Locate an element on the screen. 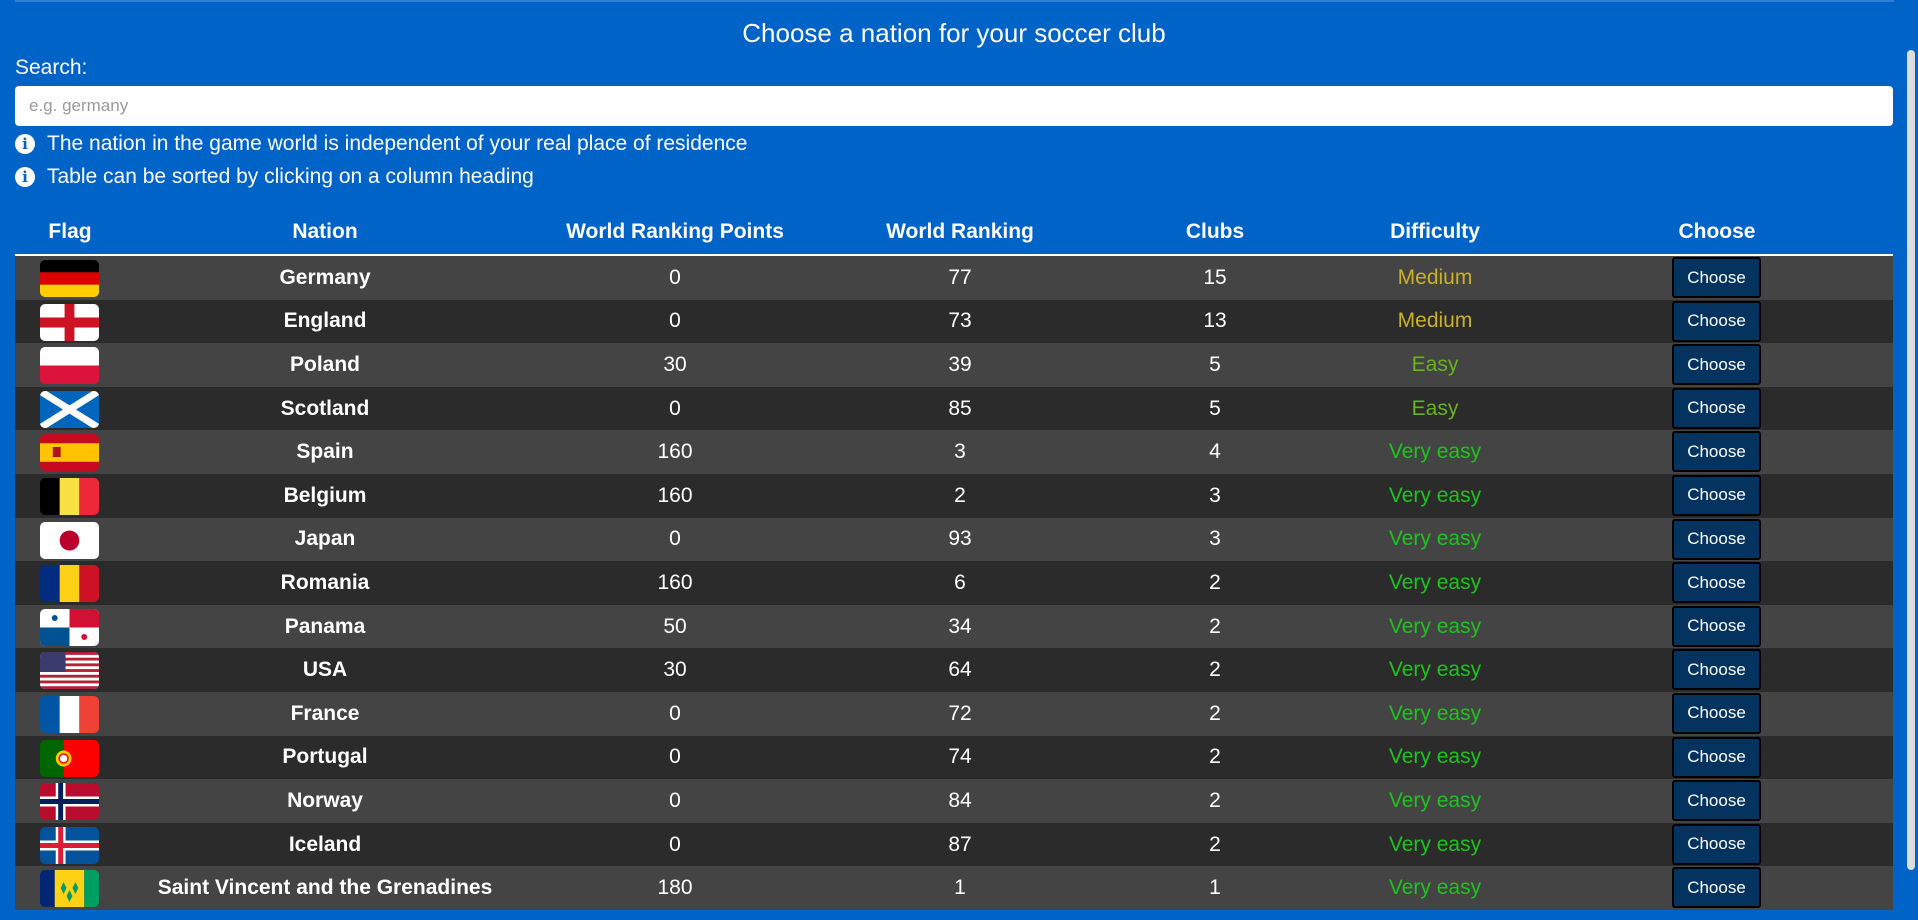 This screenshot has width=1918, height=920. flag-scotland-icon is located at coordinates (69, 409).